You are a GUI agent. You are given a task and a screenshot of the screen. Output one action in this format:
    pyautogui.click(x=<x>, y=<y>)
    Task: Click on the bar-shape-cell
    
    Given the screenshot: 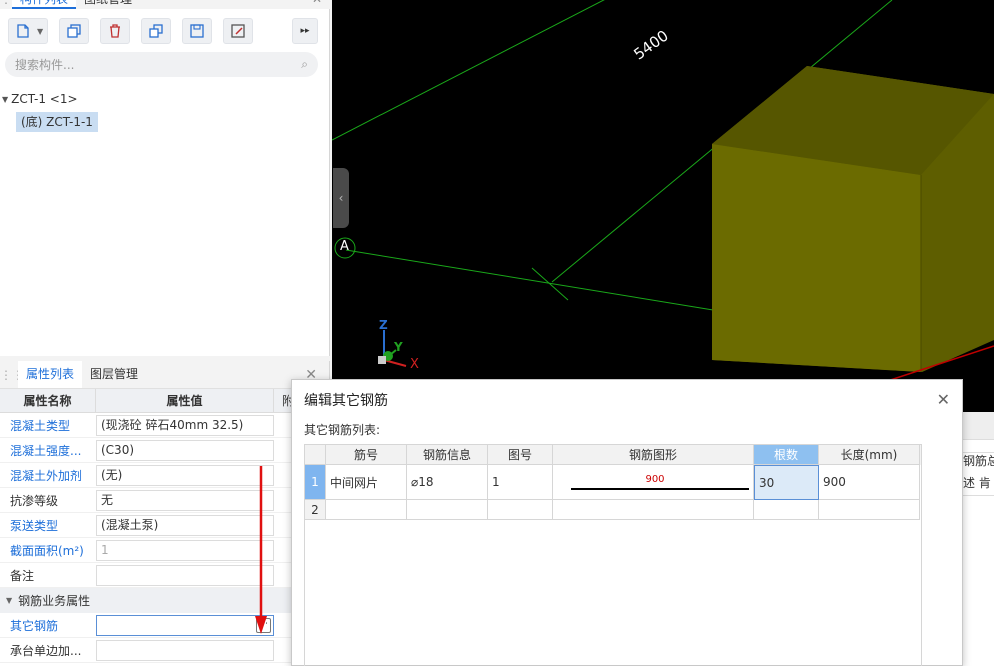 What is the action you would take?
    pyautogui.click(x=653, y=510)
    